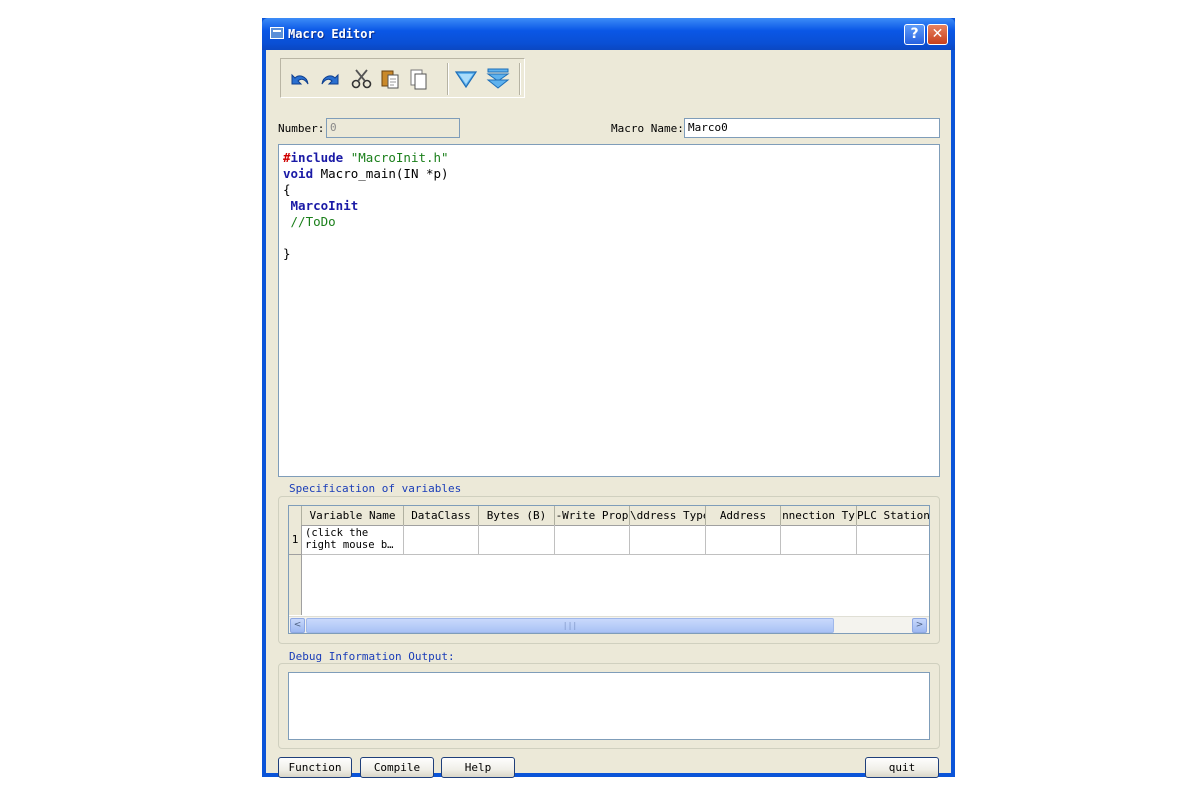 This screenshot has height=796, width=1200. I want to click on quit-button: quit, so click(902, 767).